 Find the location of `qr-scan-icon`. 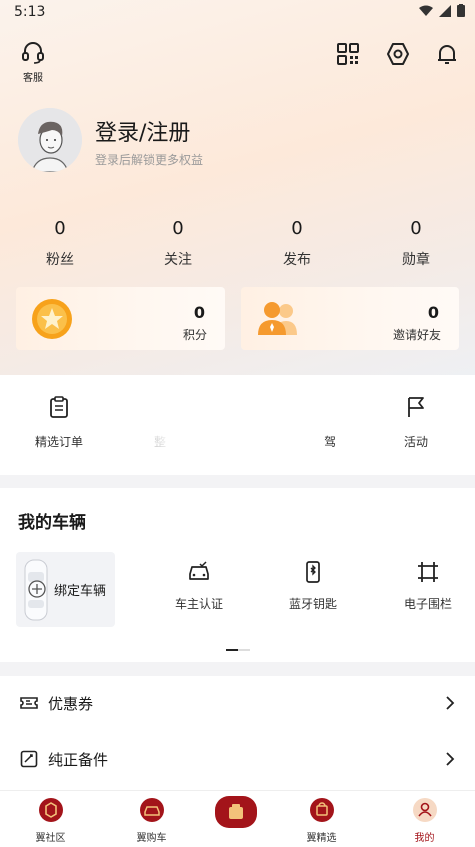

qr-scan-icon is located at coordinates (348, 54).